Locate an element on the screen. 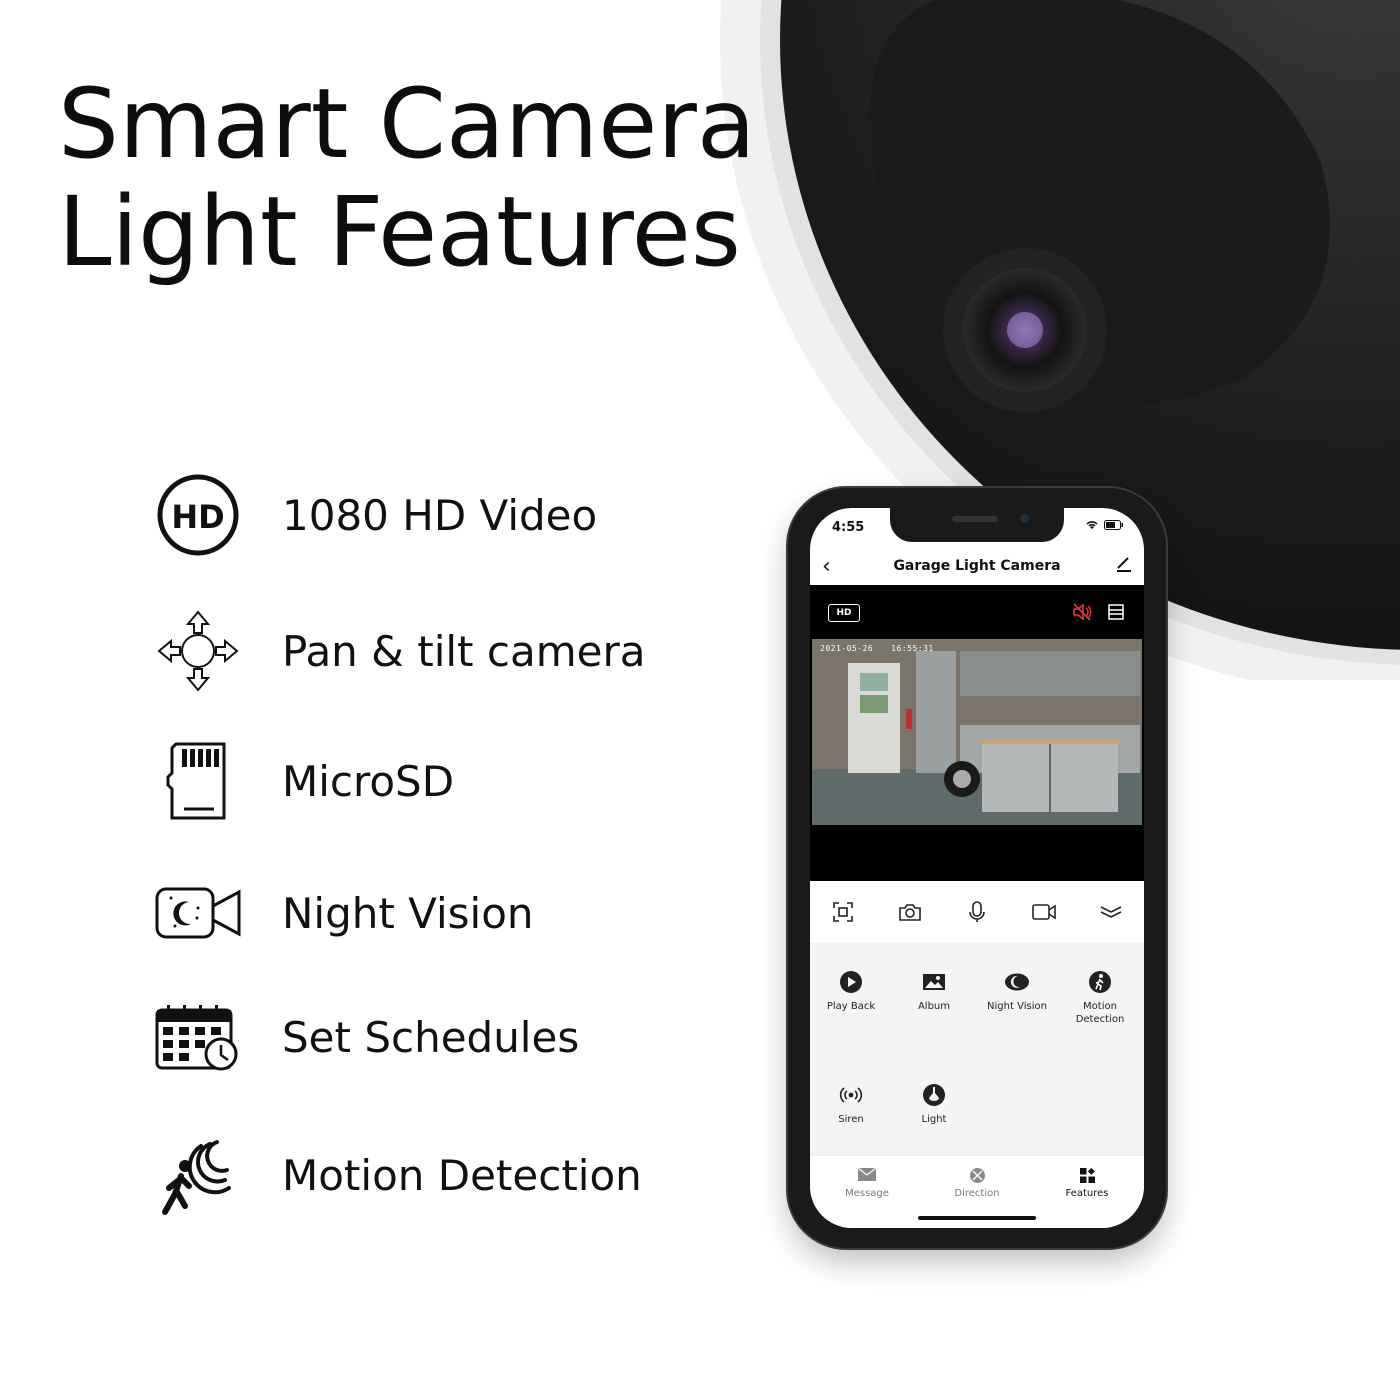 The width and height of the screenshot is (1400, 1400). fullscreen-icon is located at coordinates (843, 912).